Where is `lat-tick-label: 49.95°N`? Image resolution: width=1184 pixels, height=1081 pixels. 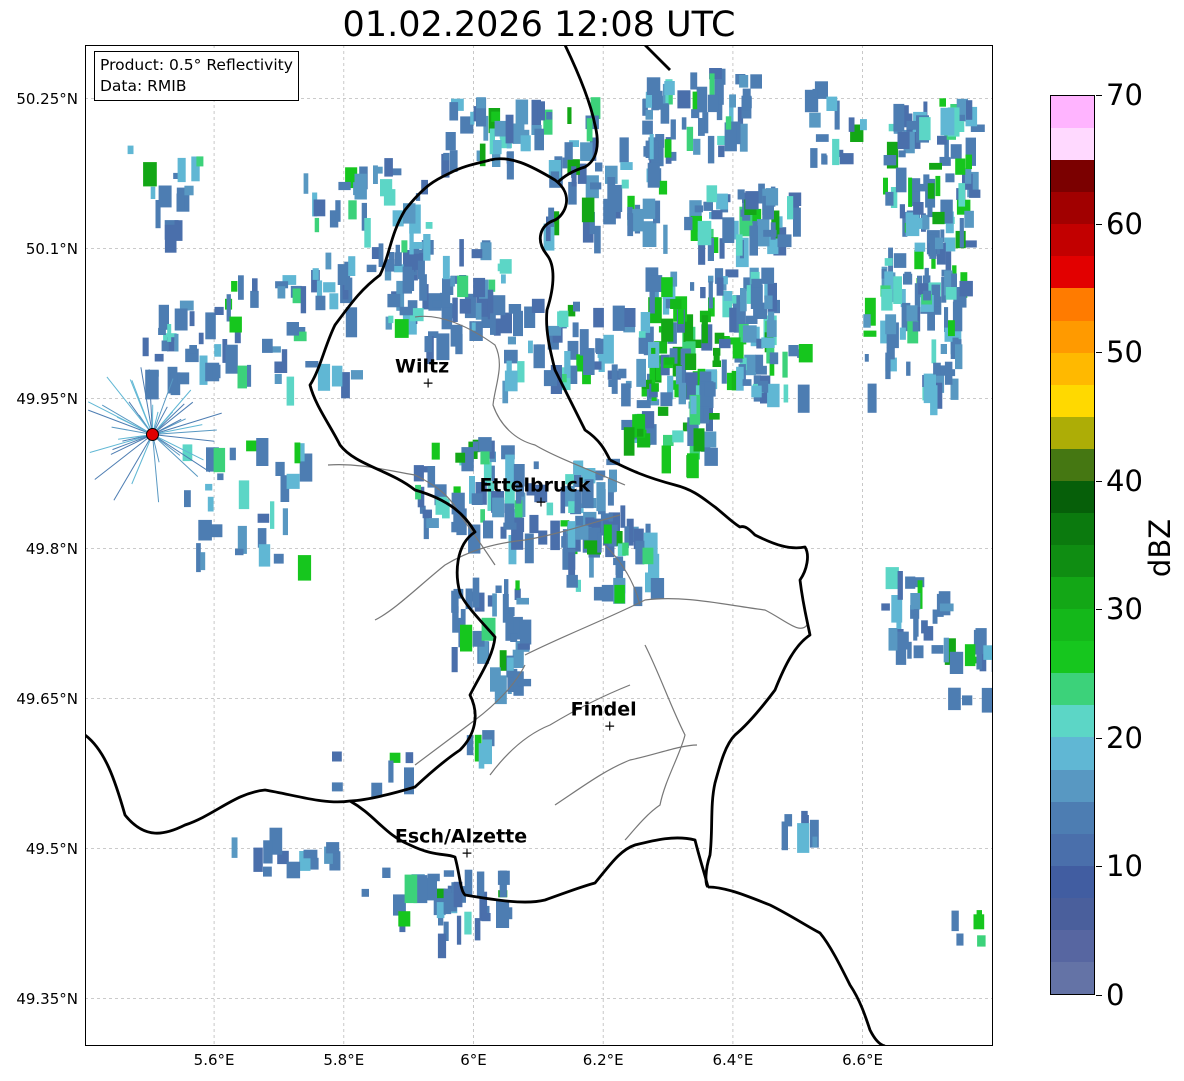
lat-tick-label: 49.95°N is located at coordinates (47, 398).